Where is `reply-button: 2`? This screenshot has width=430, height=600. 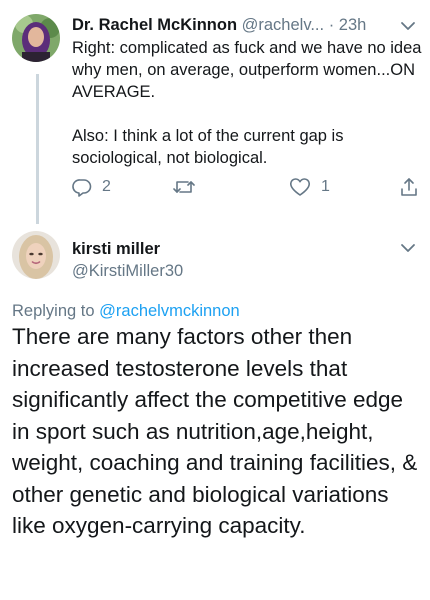
reply-button: 2 is located at coordinates (91, 187).